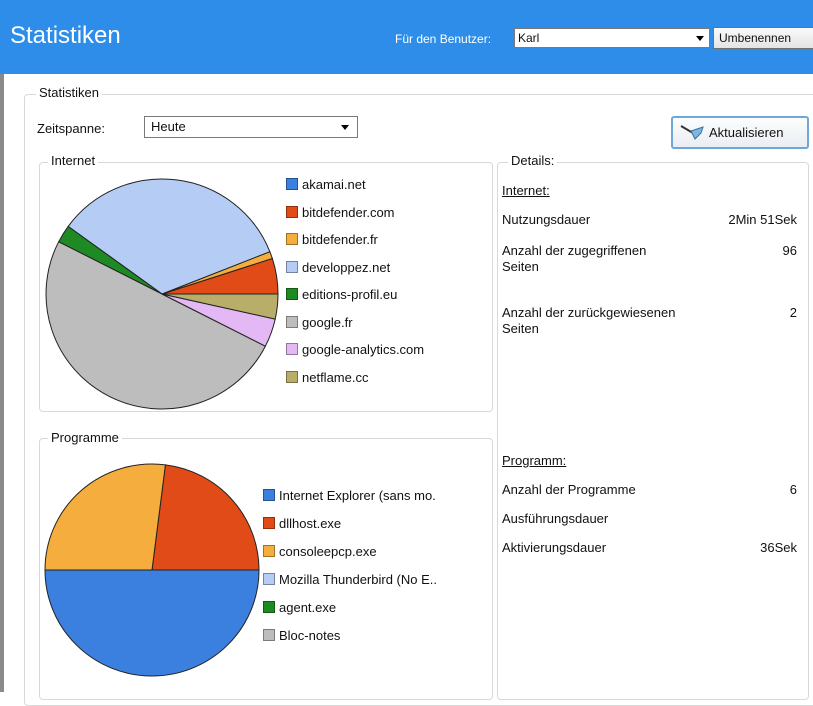  I want to click on internet-legend-item: editions-profil.eu, so click(341, 294).